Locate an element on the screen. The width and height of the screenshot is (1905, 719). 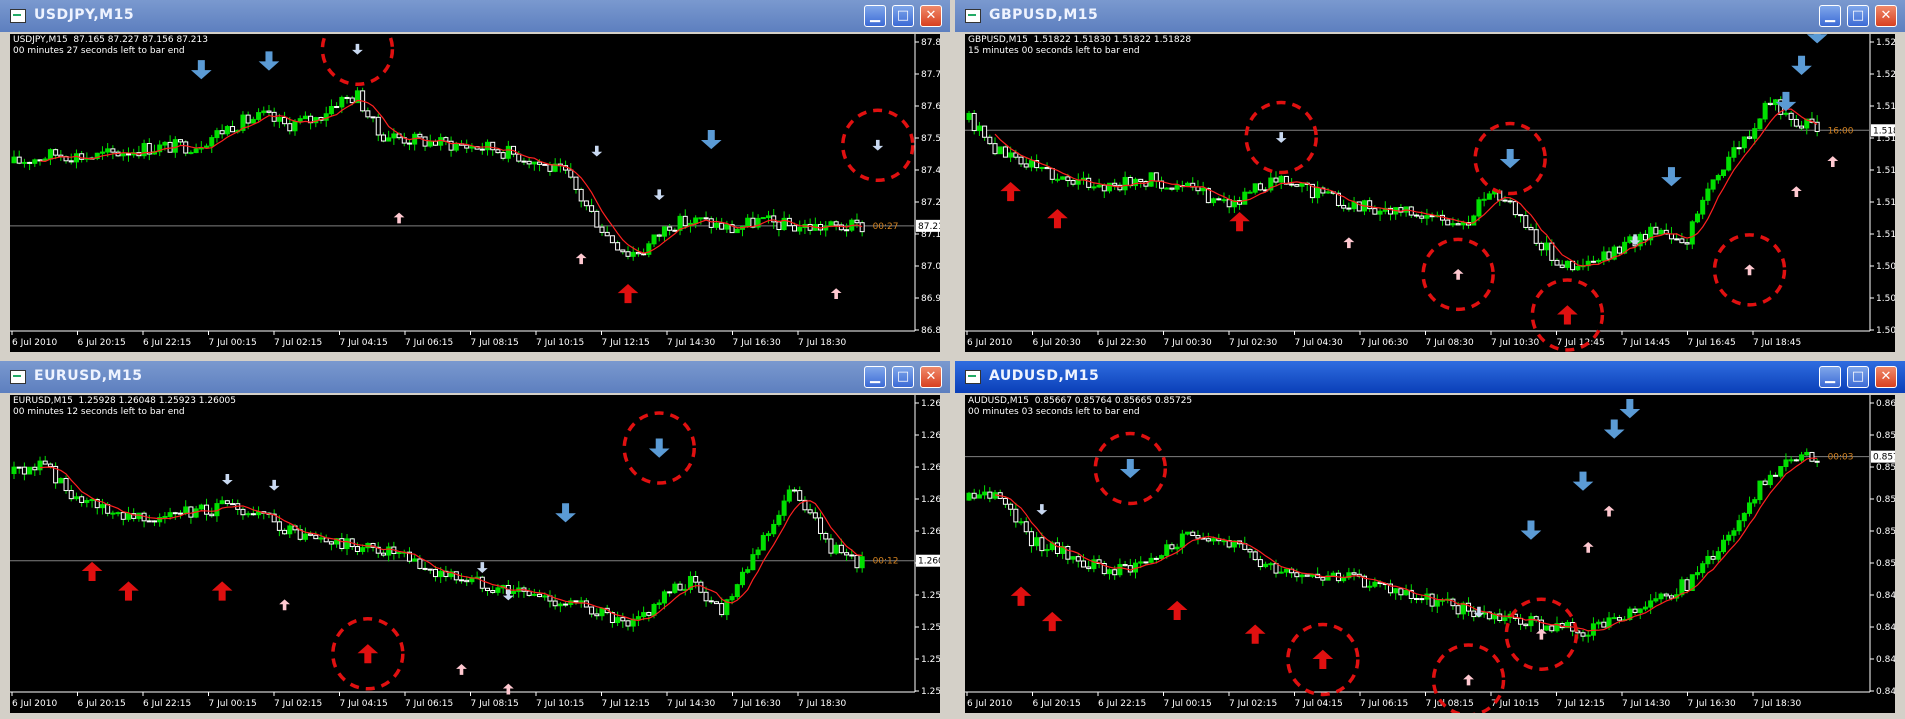
y-tick-label: 1.50925 is located at coordinates (1885, 267).